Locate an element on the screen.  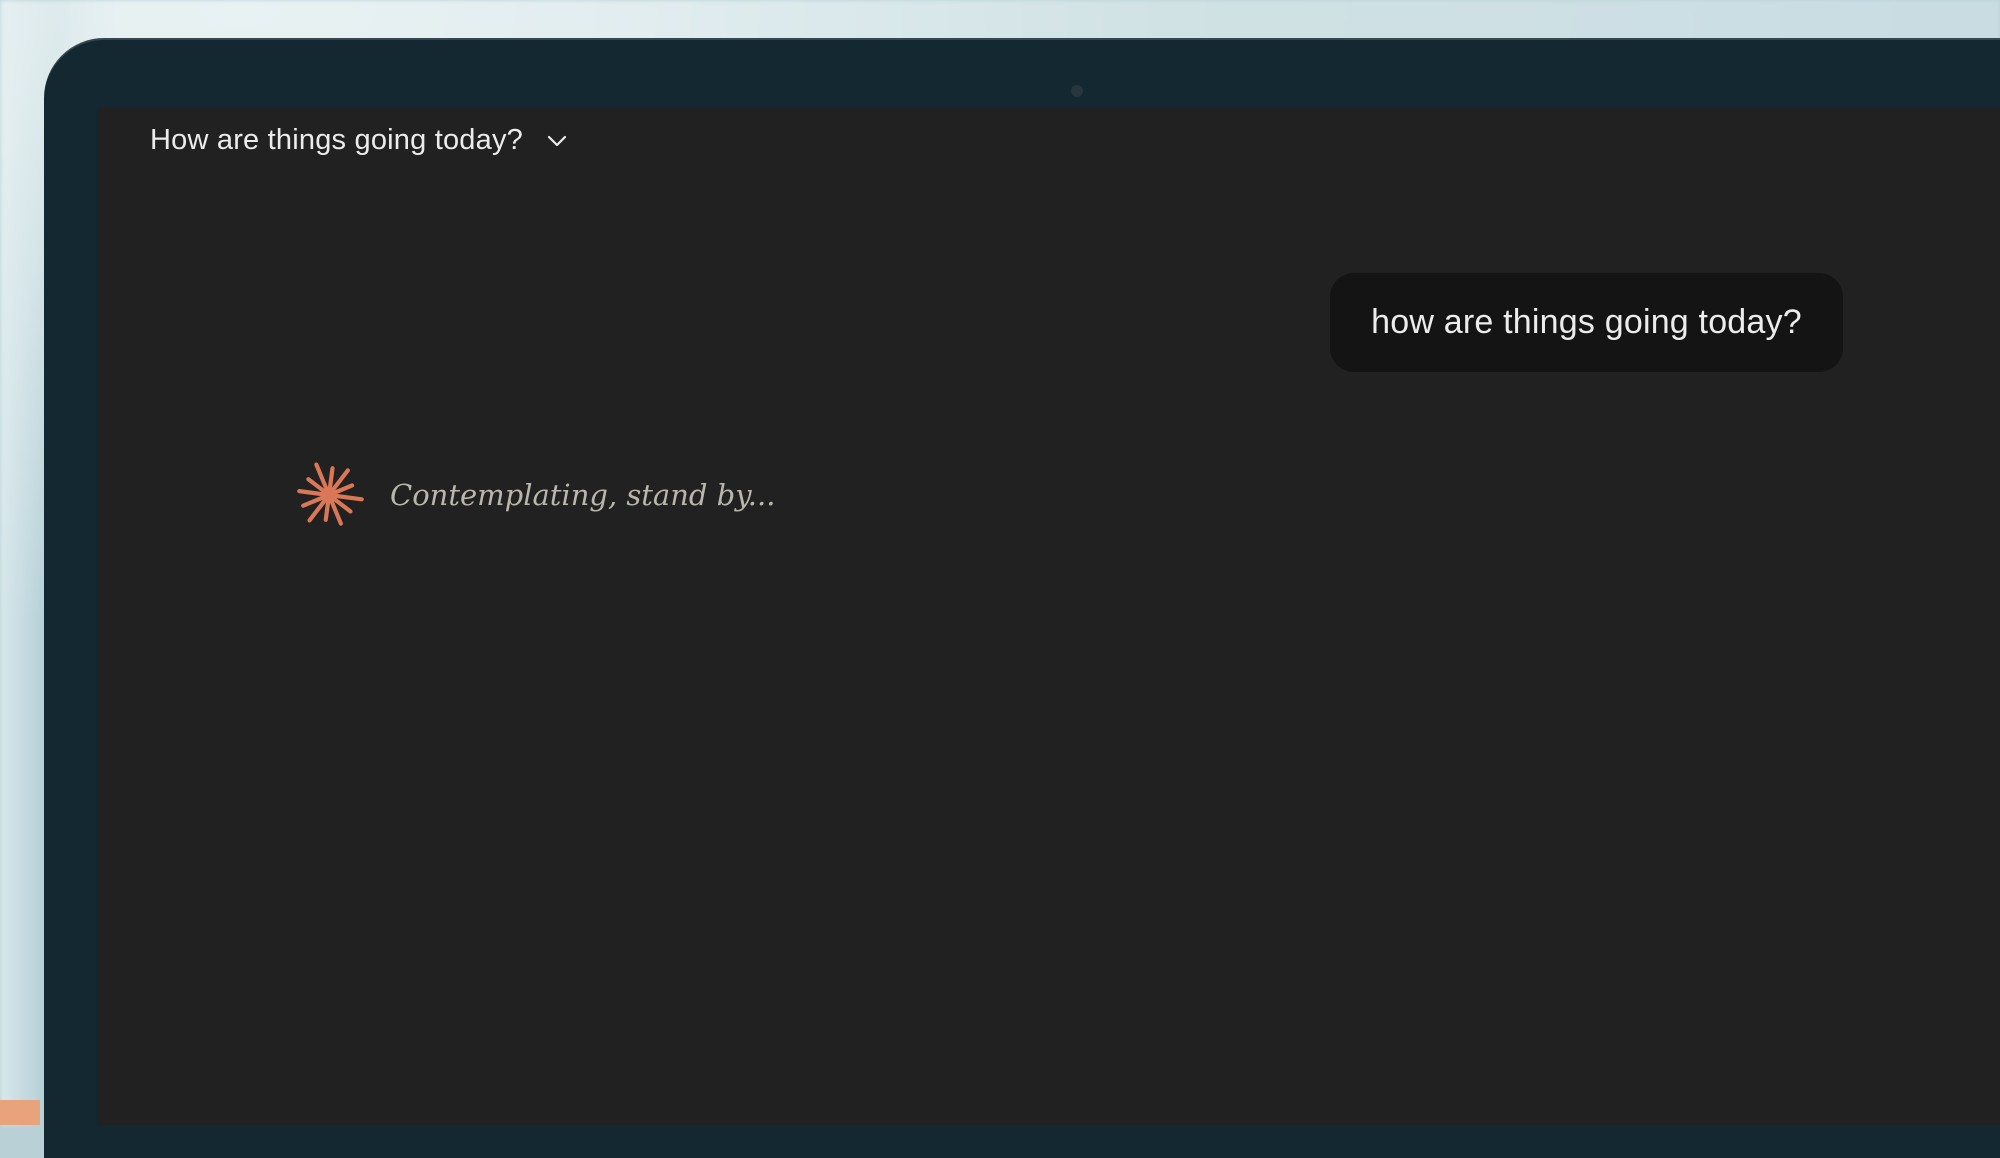
background-object is located at coordinates (20, 1112).